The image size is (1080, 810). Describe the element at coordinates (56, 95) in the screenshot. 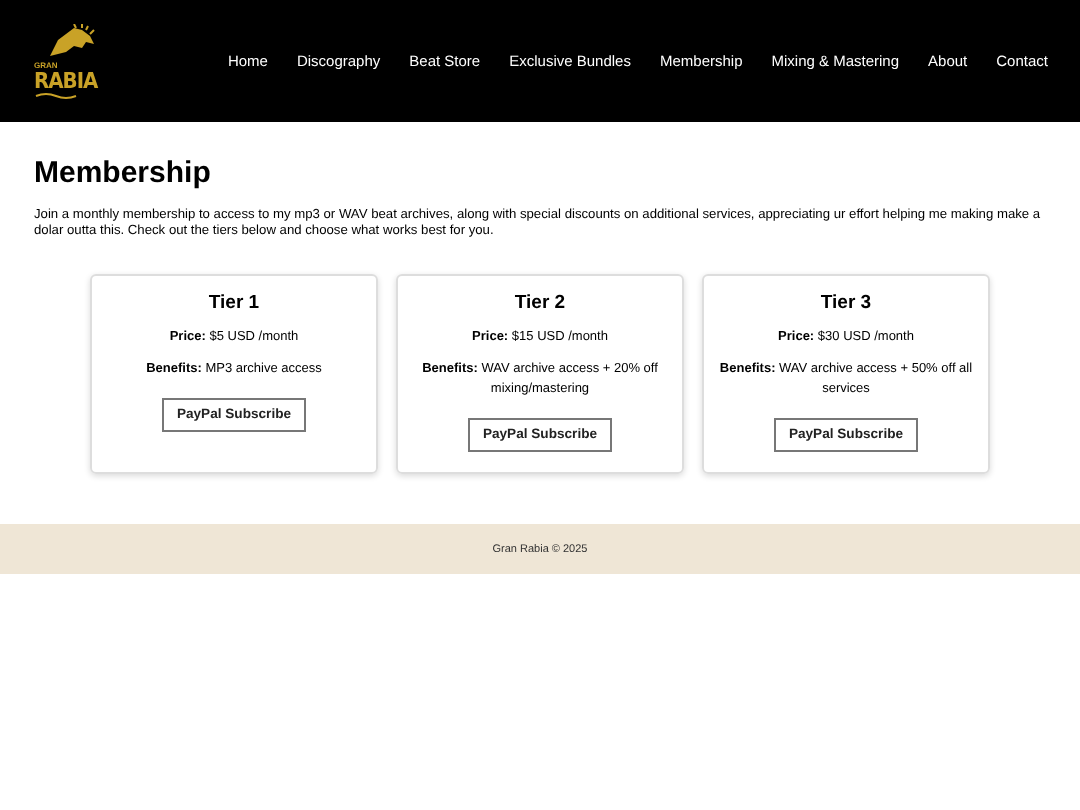

I see `flourish-icon` at that location.